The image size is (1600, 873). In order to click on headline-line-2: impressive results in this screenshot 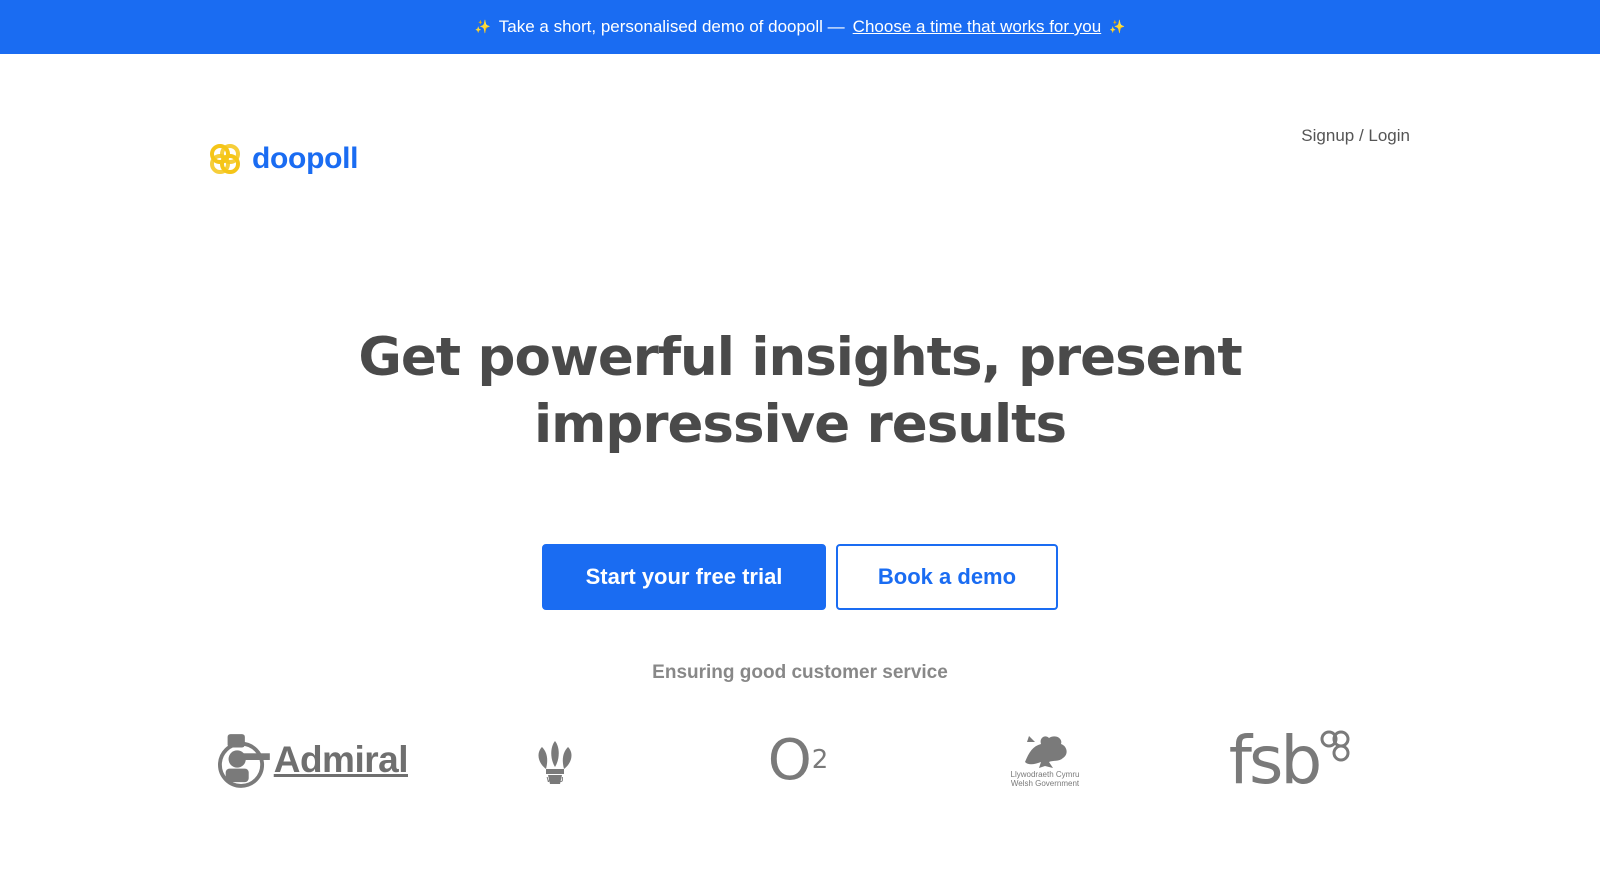, I will do `click(800, 424)`.